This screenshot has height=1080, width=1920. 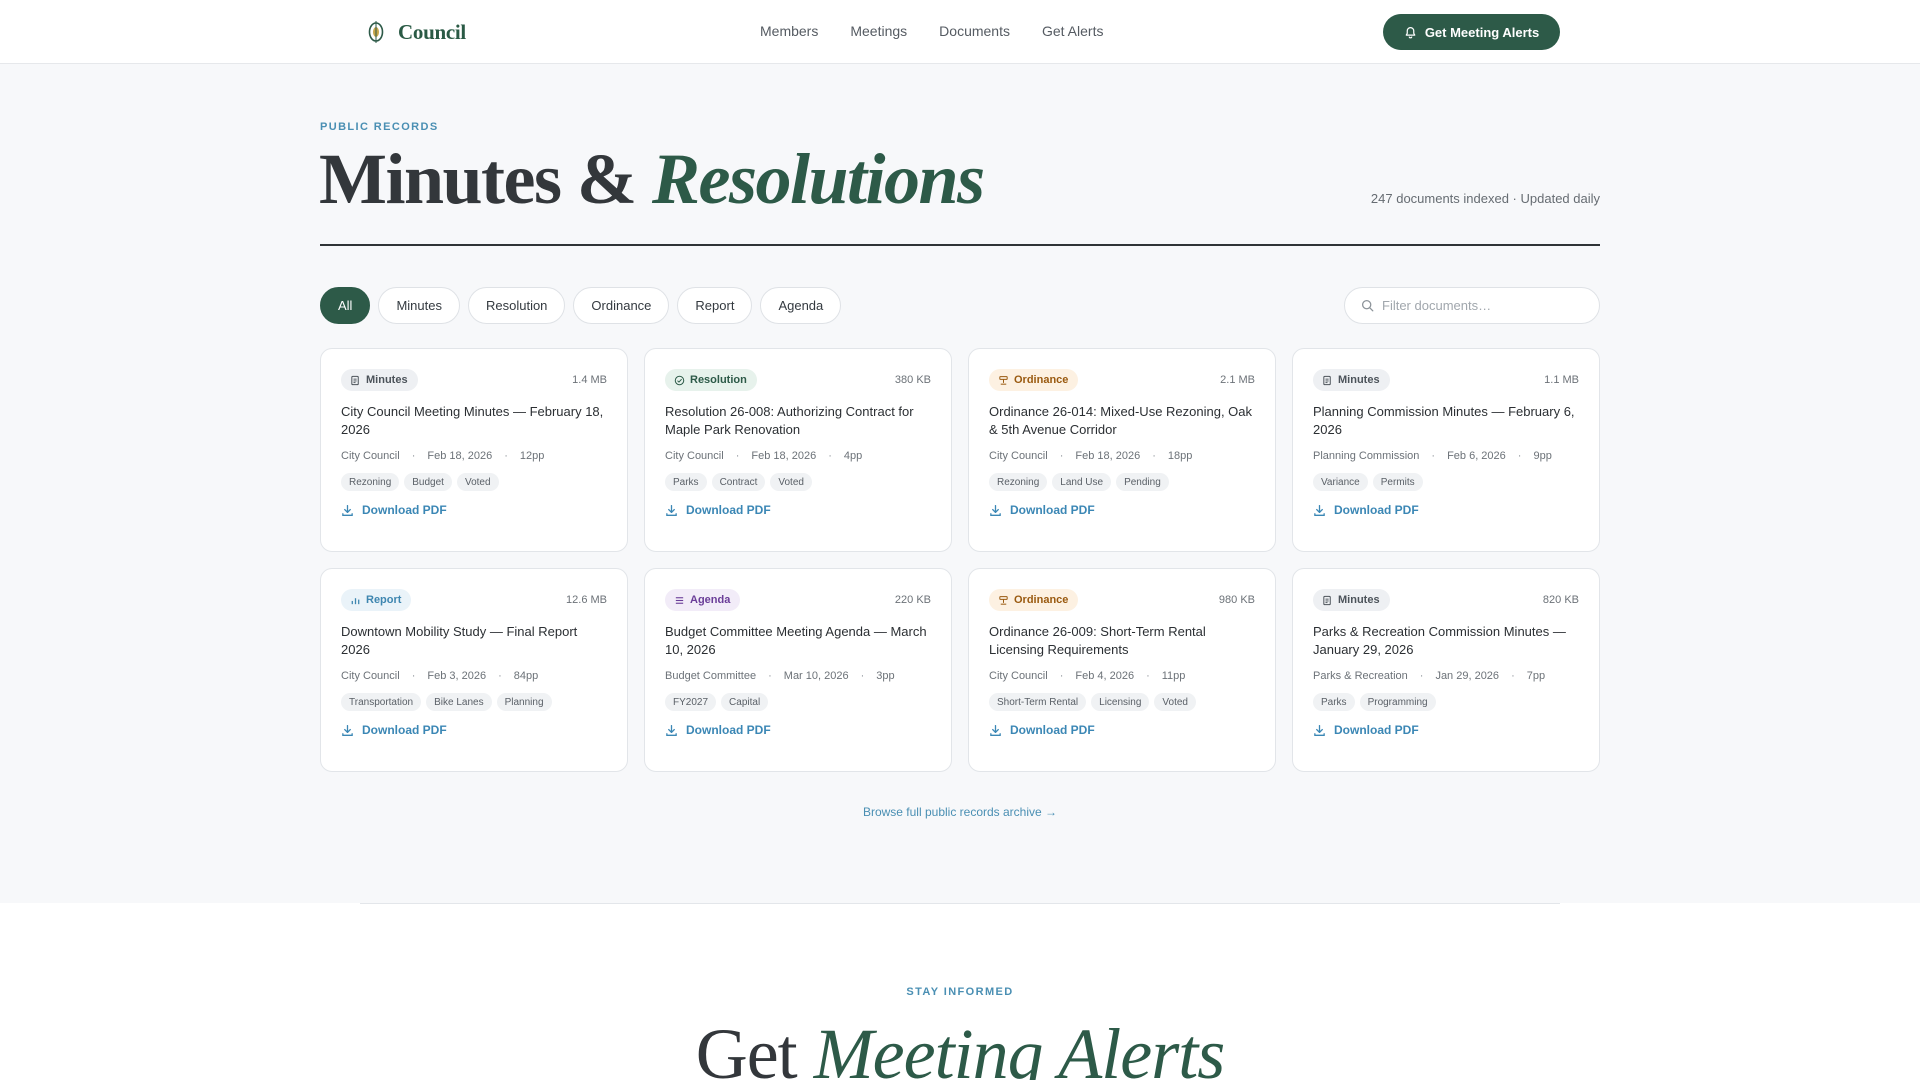 What do you see at coordinates (1366, 456) in the screenshot?
I see `document-body: Planning Commission` at bounding box center [1366, 456].